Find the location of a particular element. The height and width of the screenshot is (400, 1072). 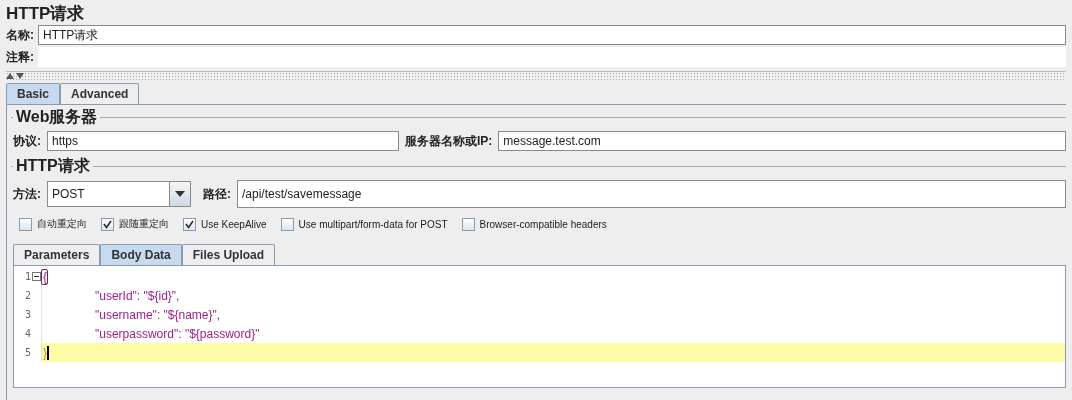

checkbox-label: 跟随重定向 is located at coordinates (144, 224).